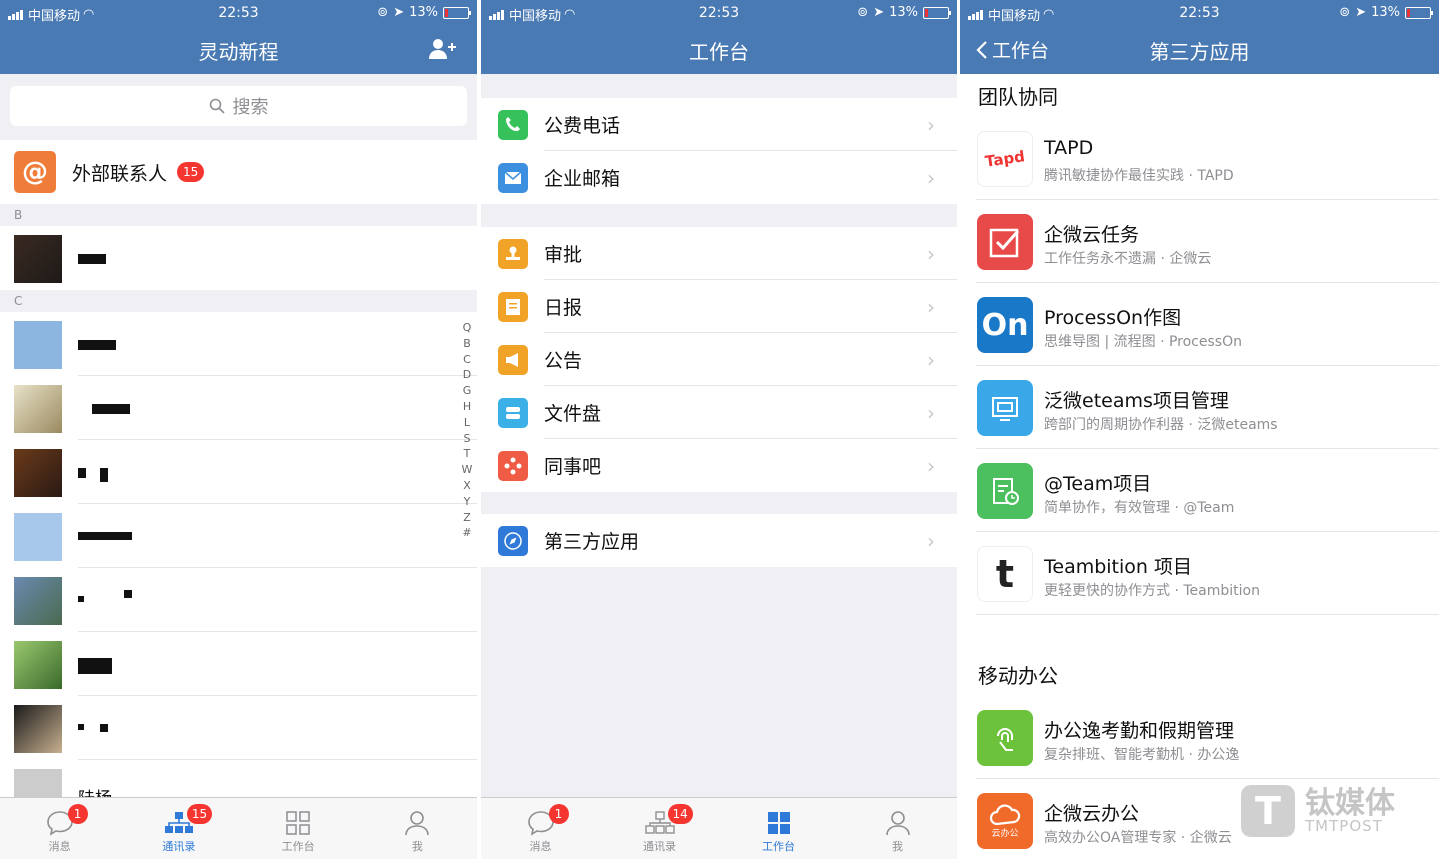  I want to click on search-input: 搜索, so click(238, 106).